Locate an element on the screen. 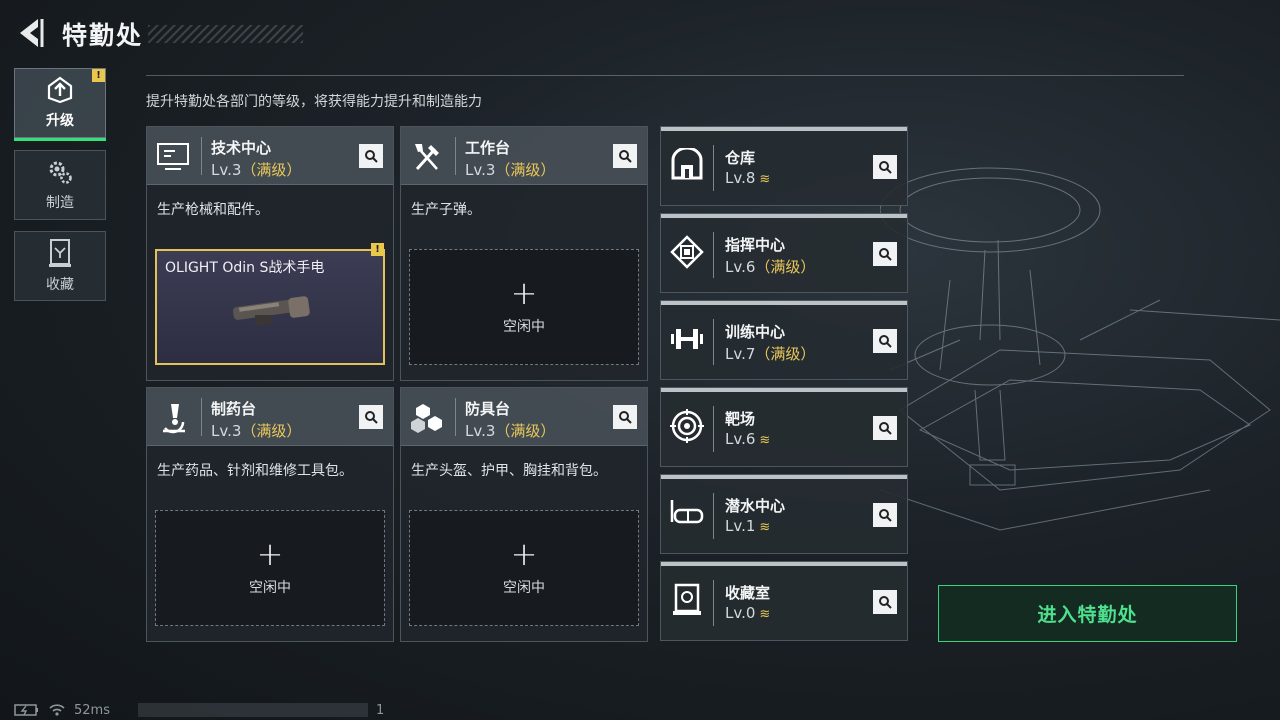 Image resolution: width=1280 pixels, height=720 pixels. dept-description: 生产枪械和配件。 is located at coordinates (213, 210).